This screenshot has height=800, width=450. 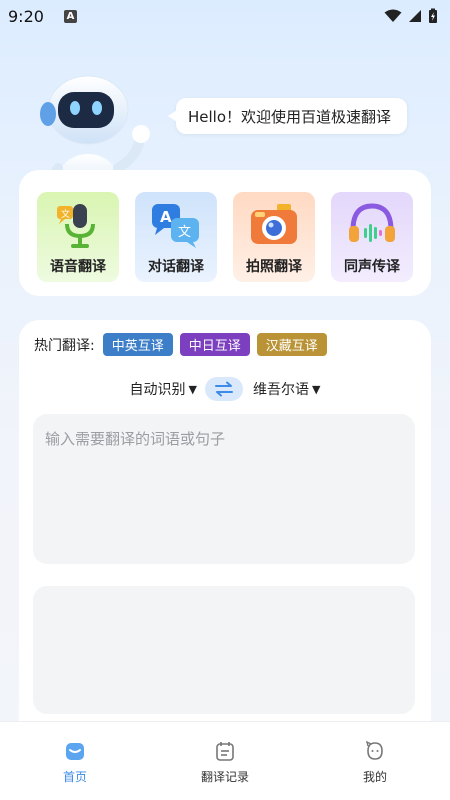 I want to click on hot-translations: 热门翻译: 中英互译 中日互译 汉藏互译, so click(x=184, y=344).